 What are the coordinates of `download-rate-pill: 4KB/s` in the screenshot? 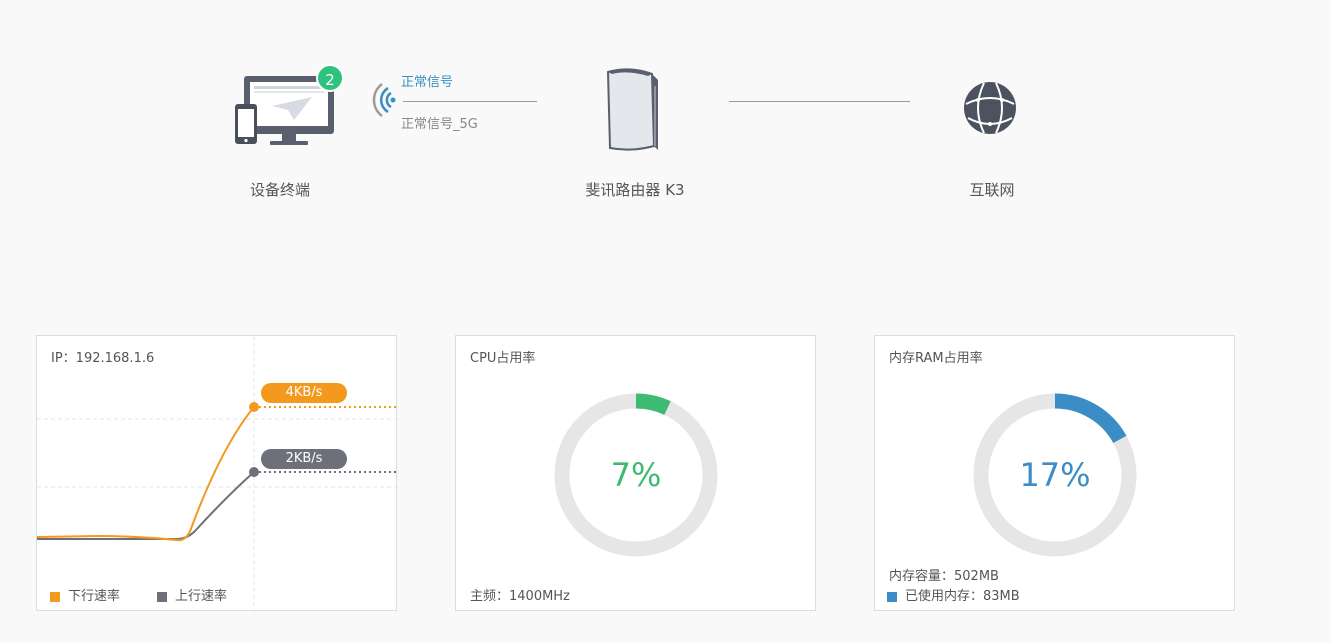 It's located at (304, 393).